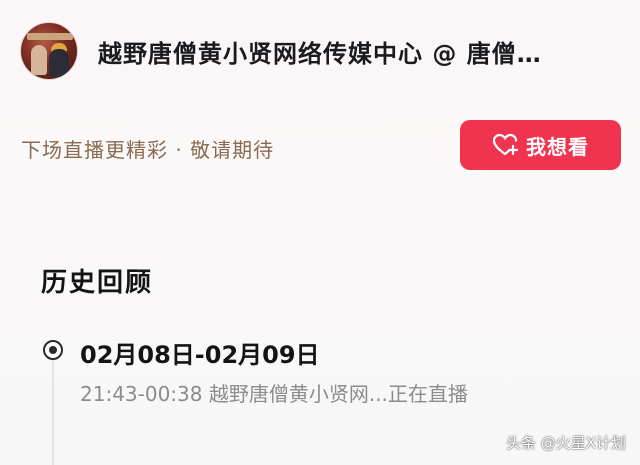 The height and width of the screenshot is (465, 640). Describe the element at coordinates (50, 36) in the screenshot. I see `avatar-banner` at that location.